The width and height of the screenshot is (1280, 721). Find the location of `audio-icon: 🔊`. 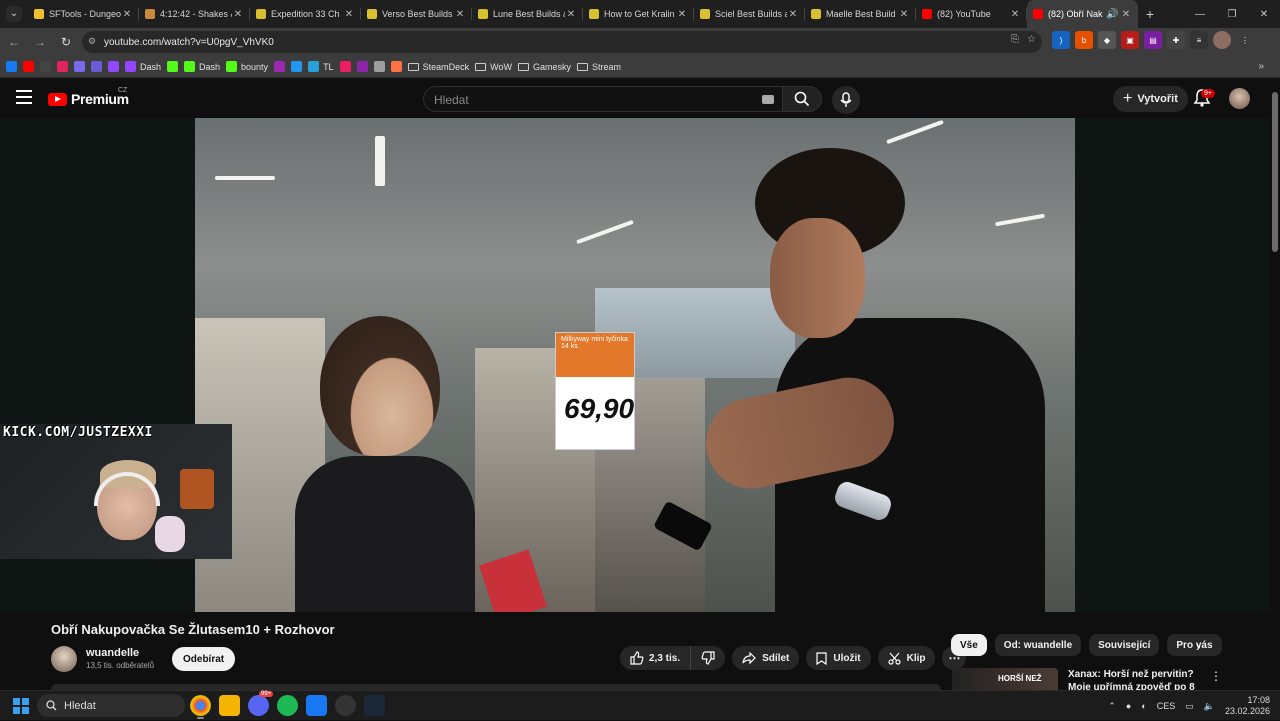

audio-icon: 🔊 is located at coordinates (1112, 14).